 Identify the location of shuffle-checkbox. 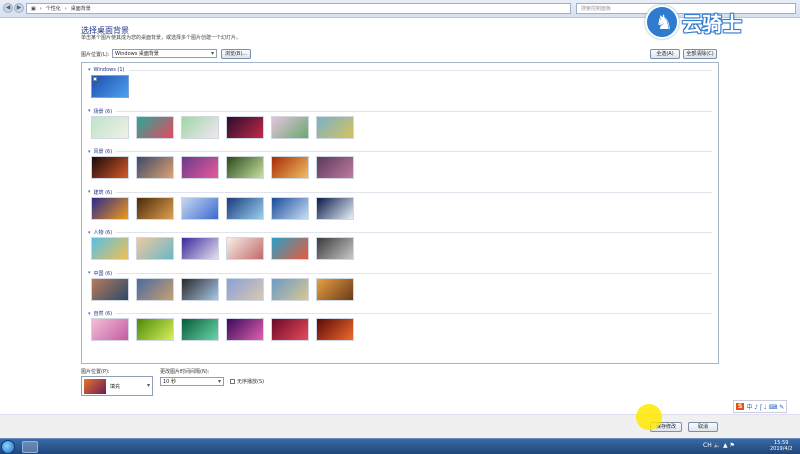
(232, 381).